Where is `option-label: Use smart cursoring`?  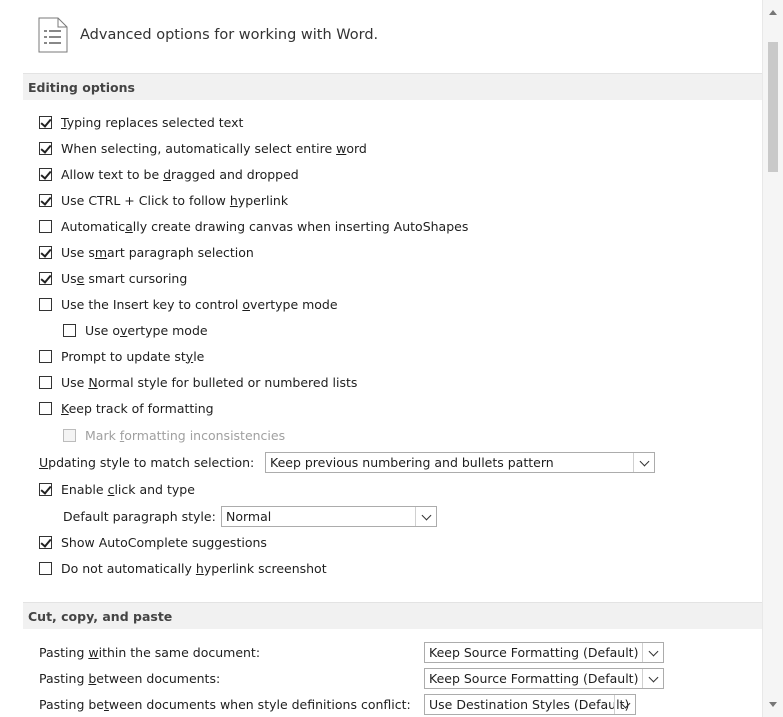 option-label: Use smart cursoring is located at coordinates (124, 278).